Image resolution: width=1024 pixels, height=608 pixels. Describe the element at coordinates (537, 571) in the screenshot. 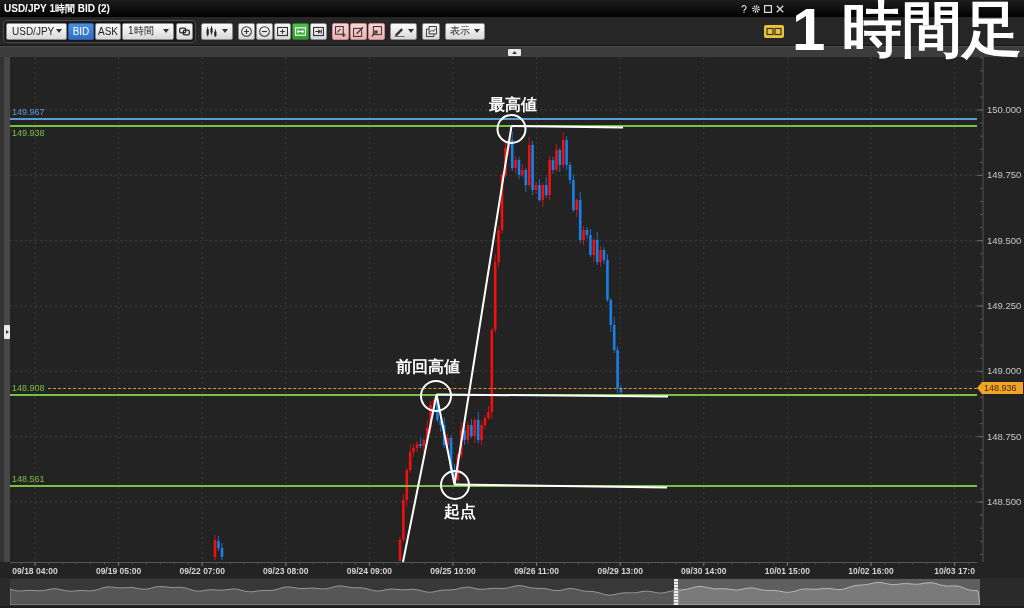

I see `time-tick-label: 09/26 11:00` at that location.